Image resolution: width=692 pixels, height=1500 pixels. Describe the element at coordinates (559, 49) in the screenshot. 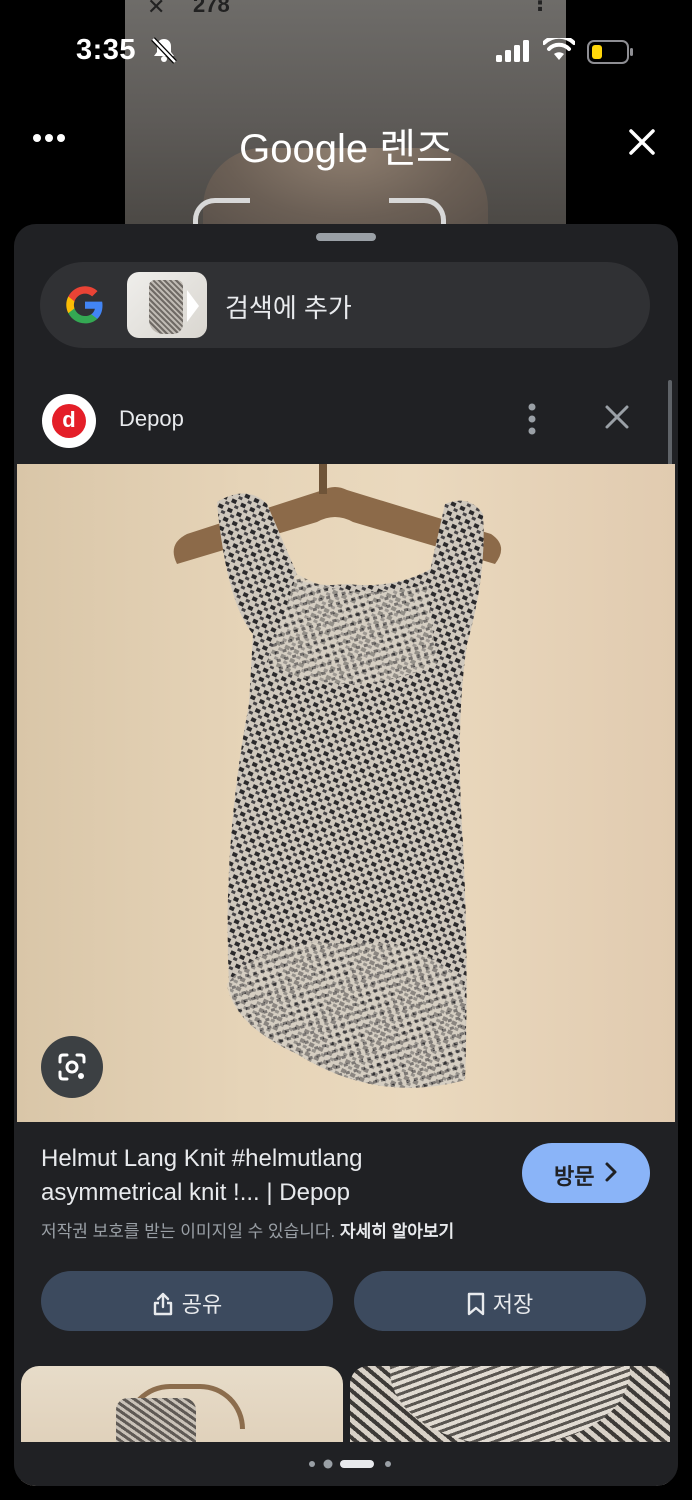

I see `wifi-icon` at that location.